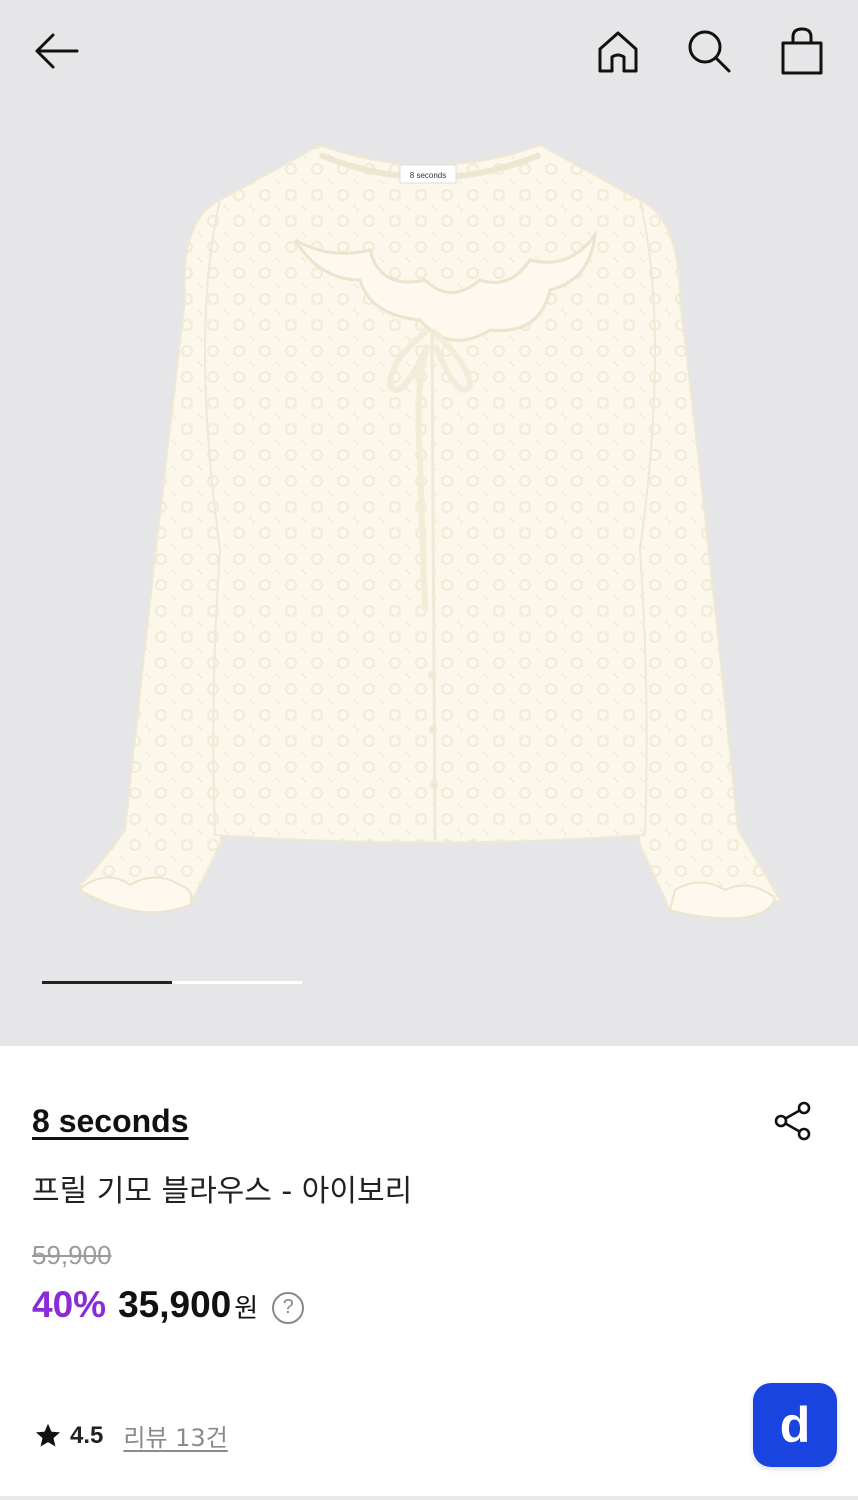 The width and height of the screenshot is (858, 1500). What do you see at coordinates (175, 1435) in the screenshot?
I see `reviews-link: 리뷰 13건` at bounding box center [175, 1435].